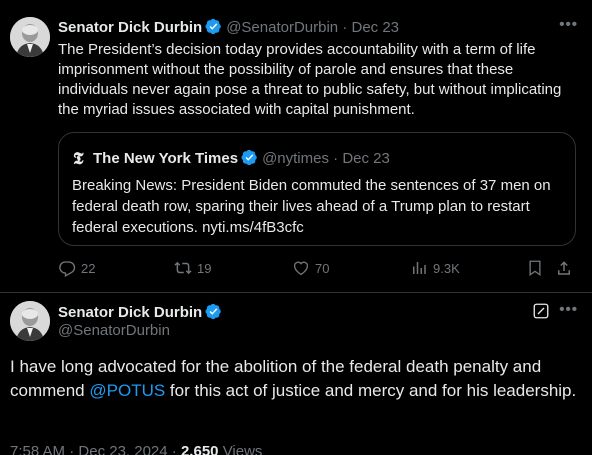  Describe the element at coordinates (535, 268) in the screenshot. I see `bookmark-icon` at that location.